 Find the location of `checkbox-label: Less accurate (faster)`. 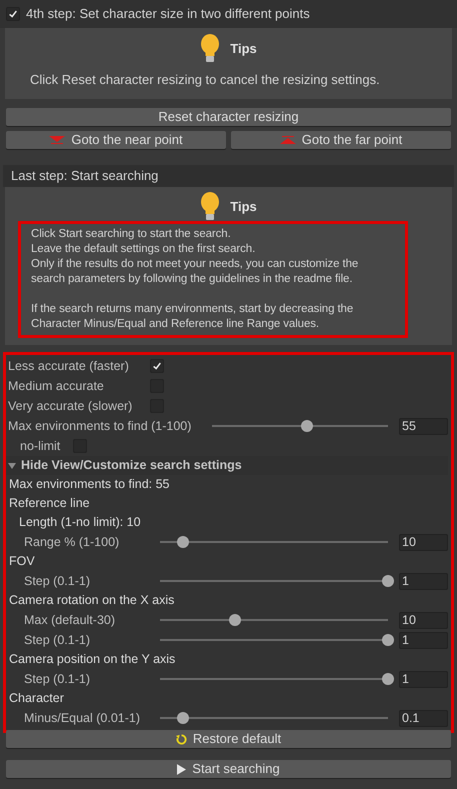

checkbox-label: Less accurate (faster) is located at coordinates (69, 366).